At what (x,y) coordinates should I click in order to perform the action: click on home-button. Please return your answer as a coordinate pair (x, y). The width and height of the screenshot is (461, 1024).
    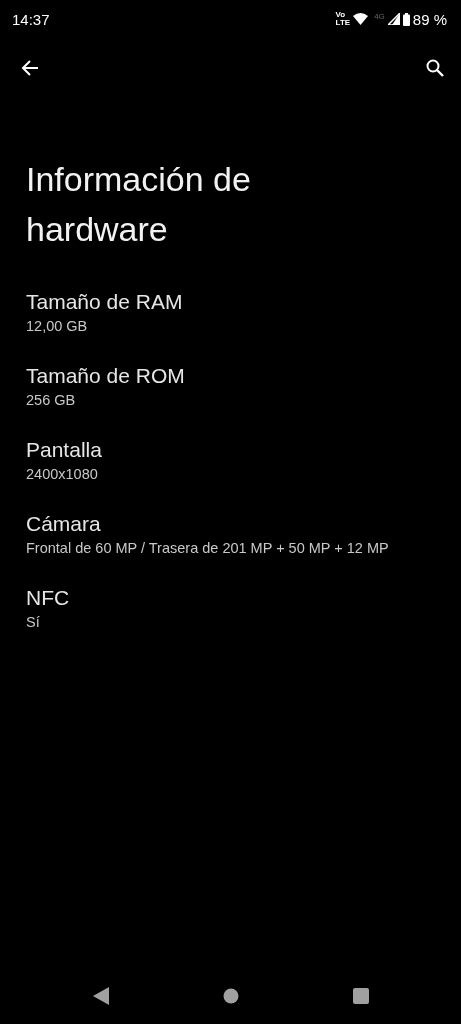
    Looking at the image, I should click on (230, 996).